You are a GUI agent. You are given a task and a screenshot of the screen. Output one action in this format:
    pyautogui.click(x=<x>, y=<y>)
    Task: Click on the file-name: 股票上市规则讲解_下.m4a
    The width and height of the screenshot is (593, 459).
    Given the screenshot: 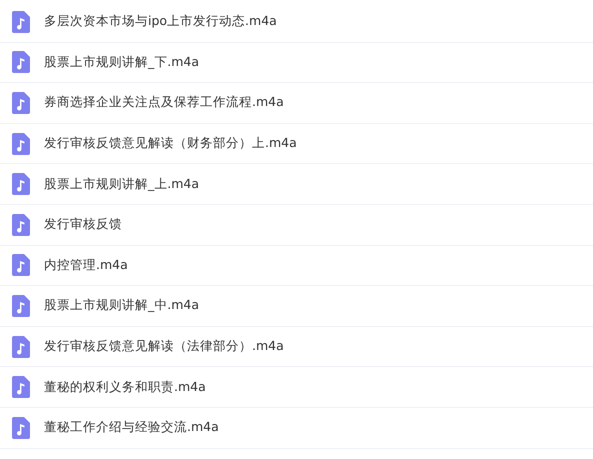 What is the action you would take?
    pyautogui.click(x=122, y=62)
    